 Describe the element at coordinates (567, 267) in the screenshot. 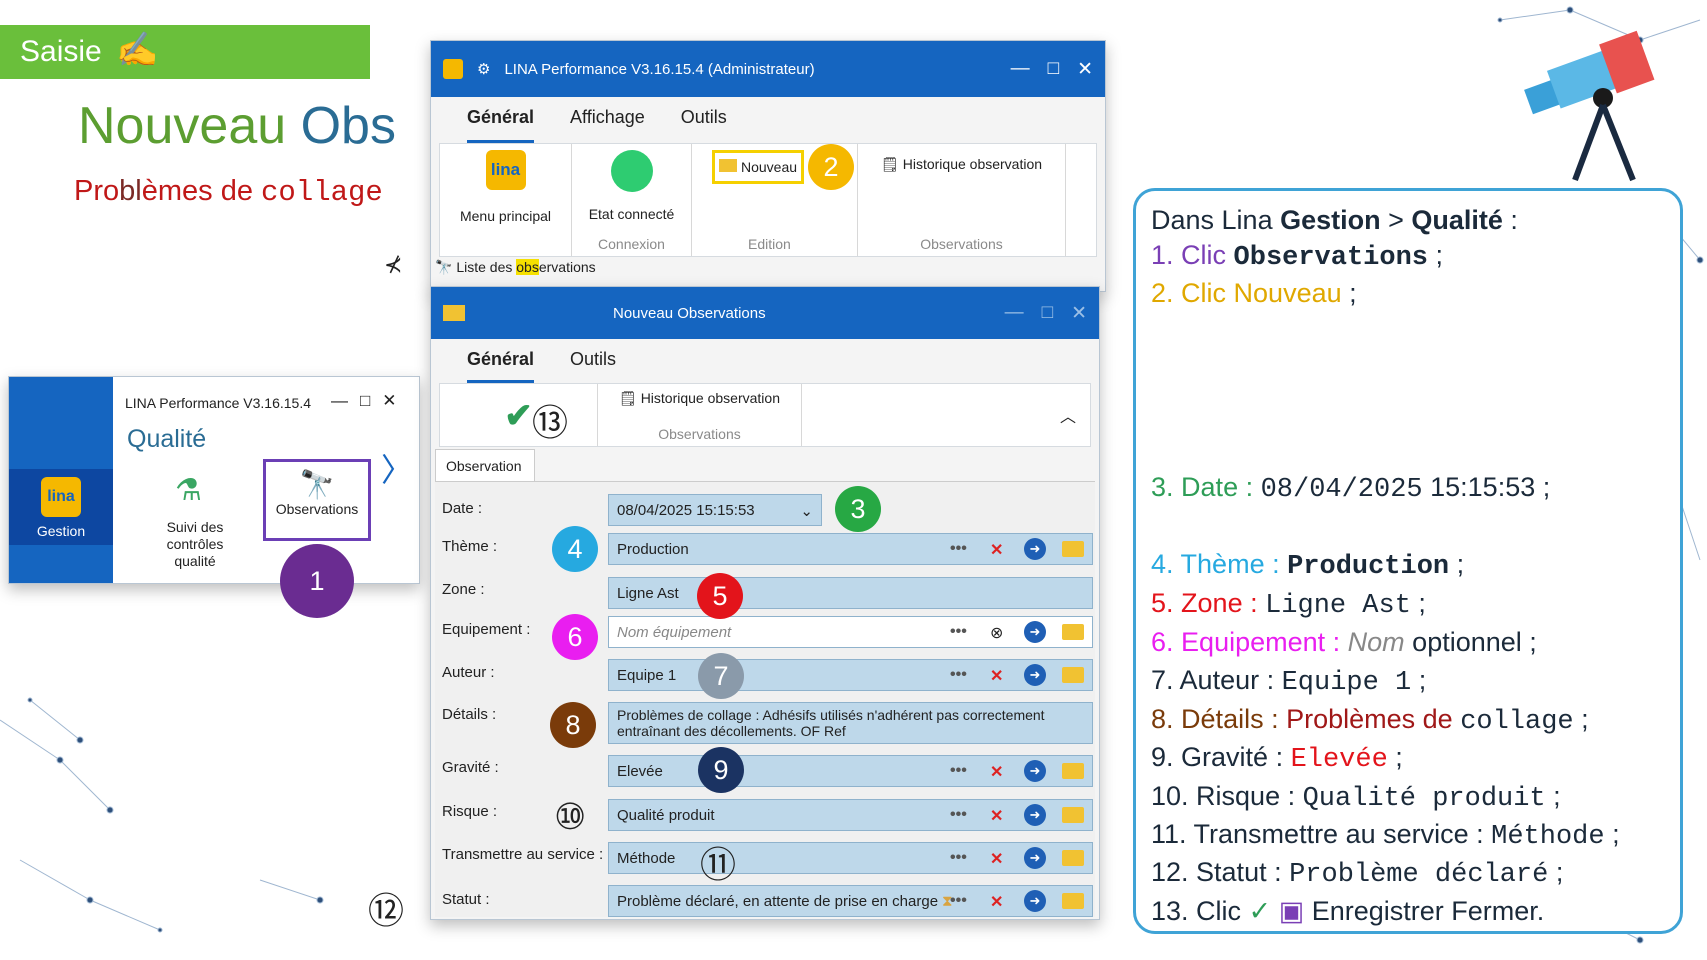

I see `list-post: ervations` at that location.